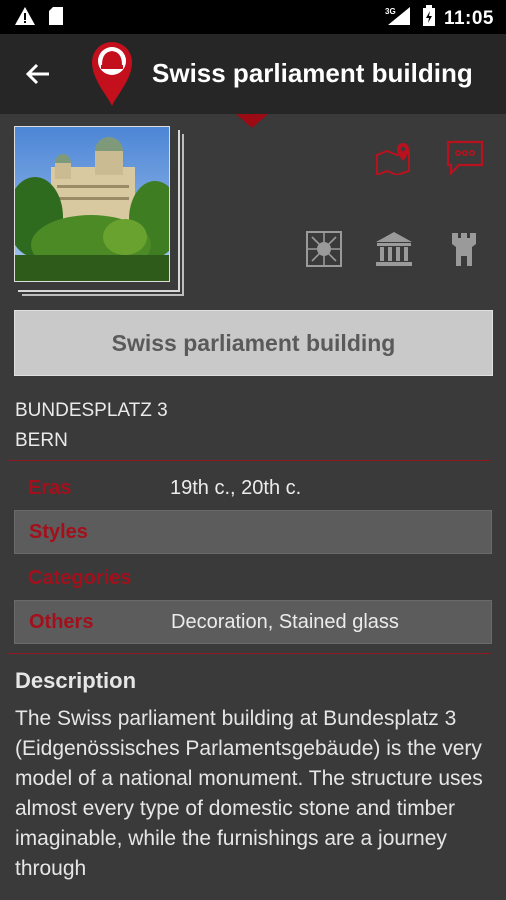  Describe the element at coordinates (312, 73) in the screenshot. I see `page-title: Swiss parliament building` at that location.